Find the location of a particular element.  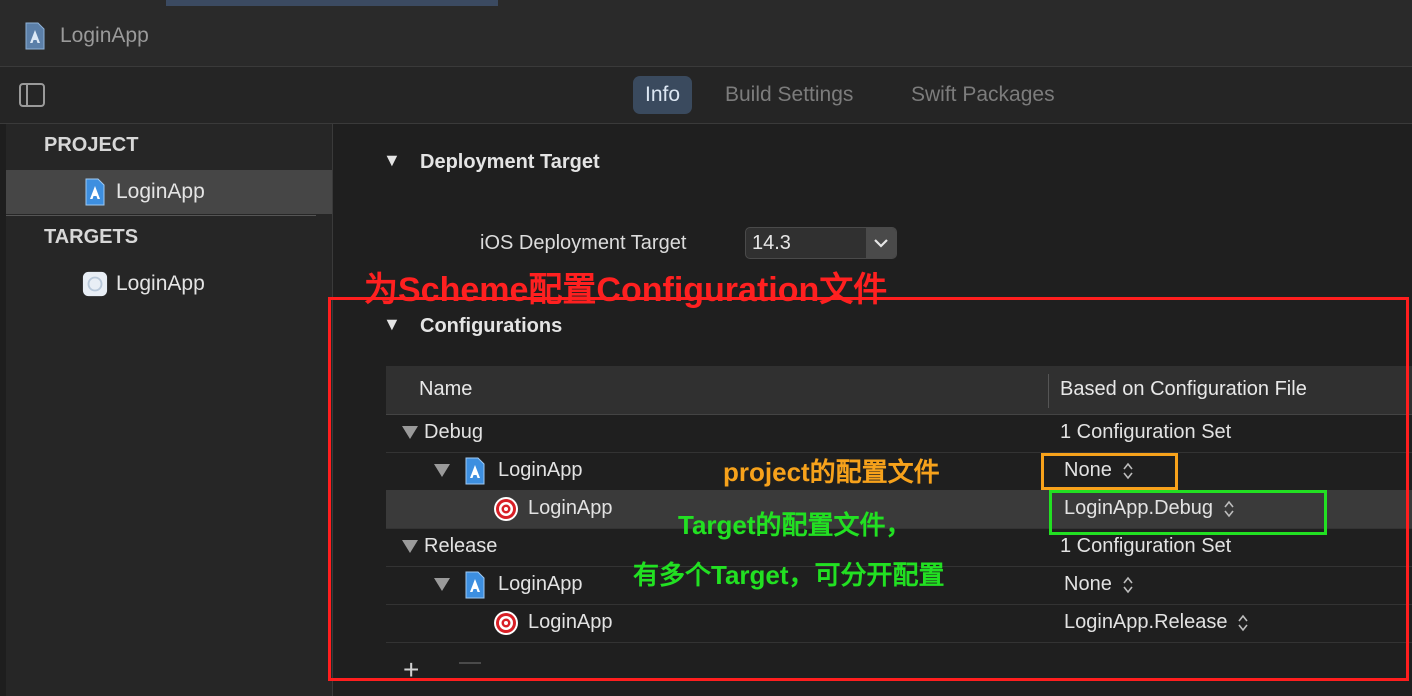

sidebar-item-project: LoginApp is located at coordinates (169, 192).